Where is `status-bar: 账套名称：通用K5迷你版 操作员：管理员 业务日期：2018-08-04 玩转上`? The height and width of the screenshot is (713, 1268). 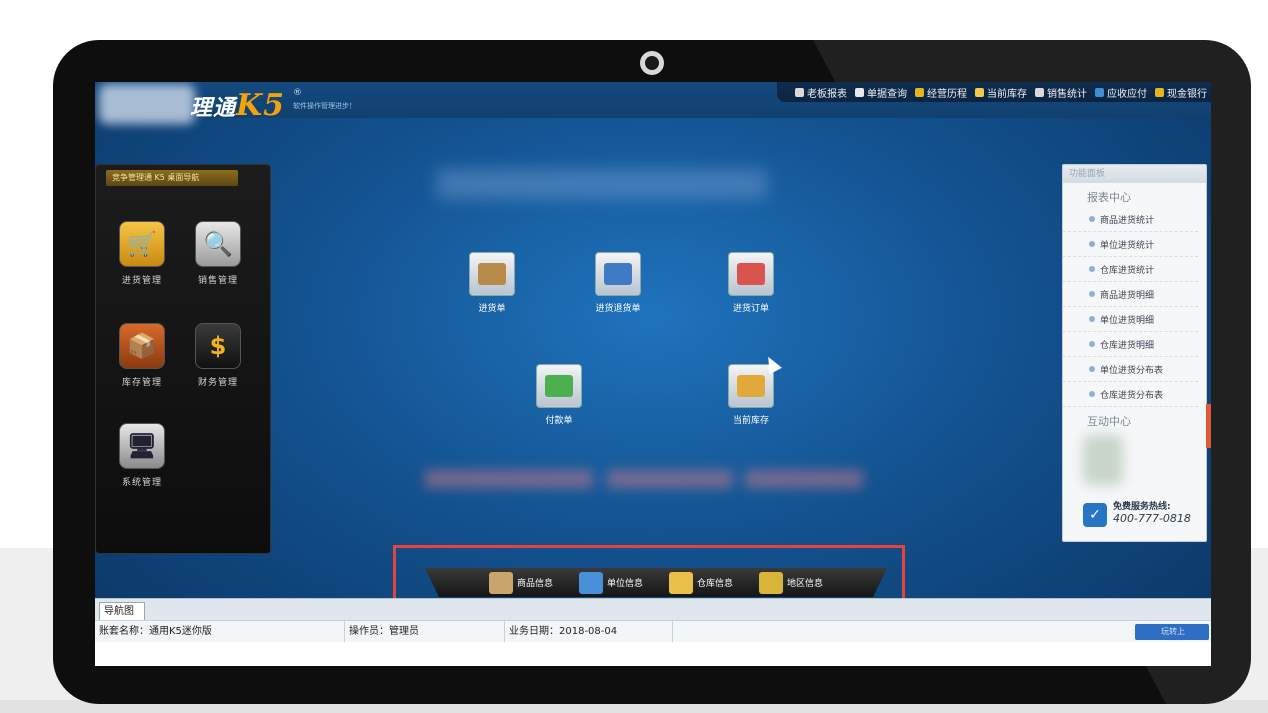 status-bar: 账套名称：通用K5迷你版 操作员：管理员 业务日期：2018-08-04 玩转上 is located at coordinates (653, 631).